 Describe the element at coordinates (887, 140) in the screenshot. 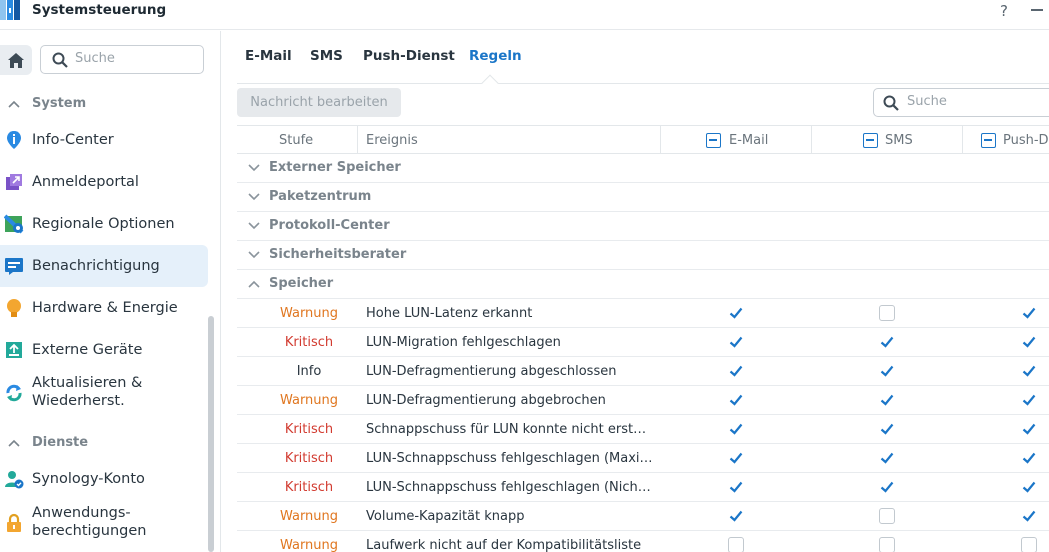

I see `column-sms: SMS` at that location.